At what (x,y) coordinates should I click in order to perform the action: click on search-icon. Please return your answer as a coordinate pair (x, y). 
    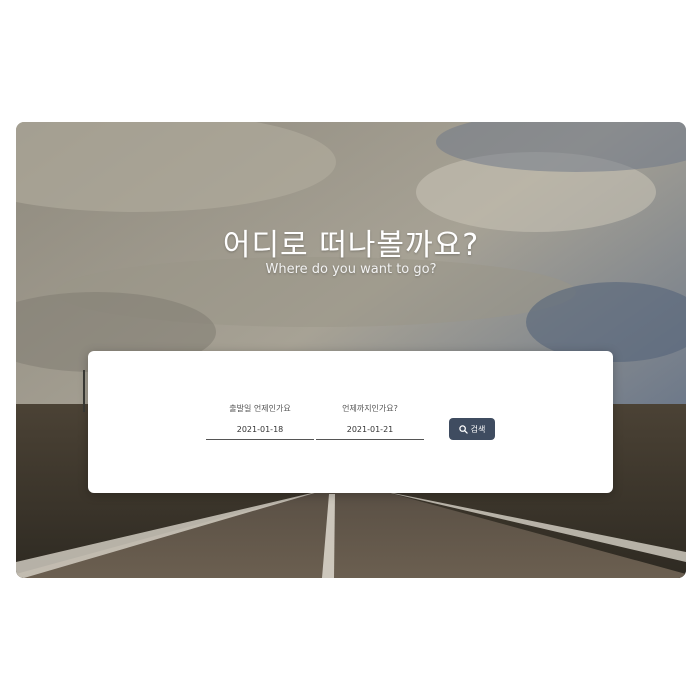
    Looking at the image, I should click on (463, 429).